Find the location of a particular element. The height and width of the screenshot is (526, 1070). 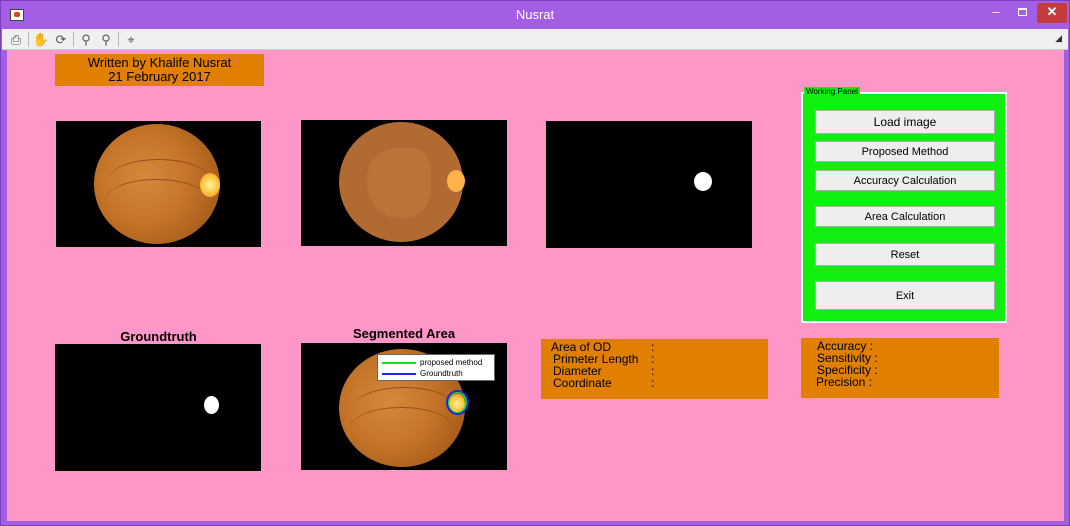

legend-label: Groundtruth is located at coordinates (441, 373).